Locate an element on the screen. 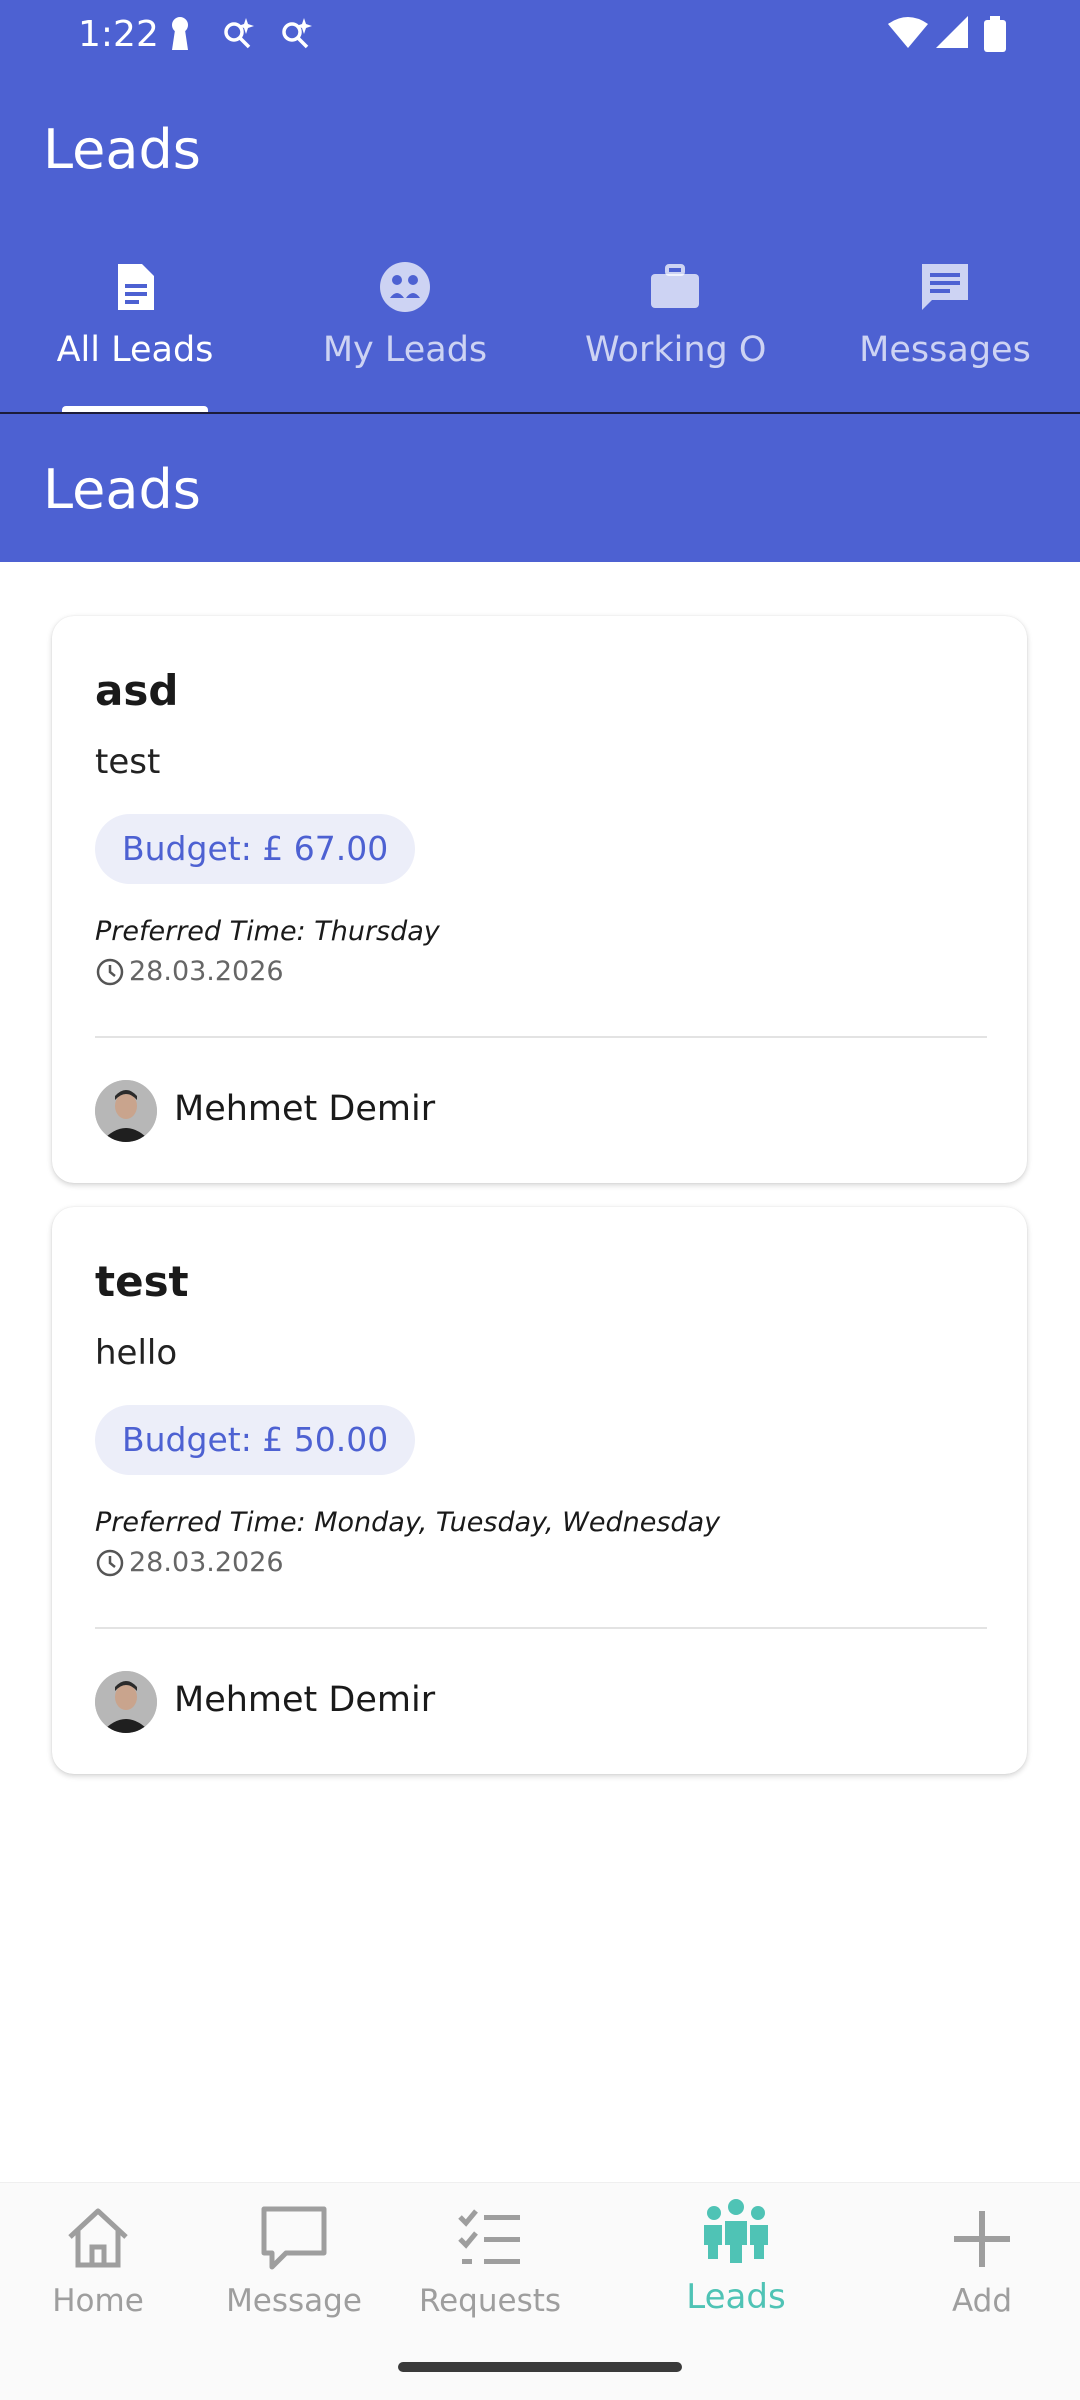  group-icon is located at coordinates (405, 287).